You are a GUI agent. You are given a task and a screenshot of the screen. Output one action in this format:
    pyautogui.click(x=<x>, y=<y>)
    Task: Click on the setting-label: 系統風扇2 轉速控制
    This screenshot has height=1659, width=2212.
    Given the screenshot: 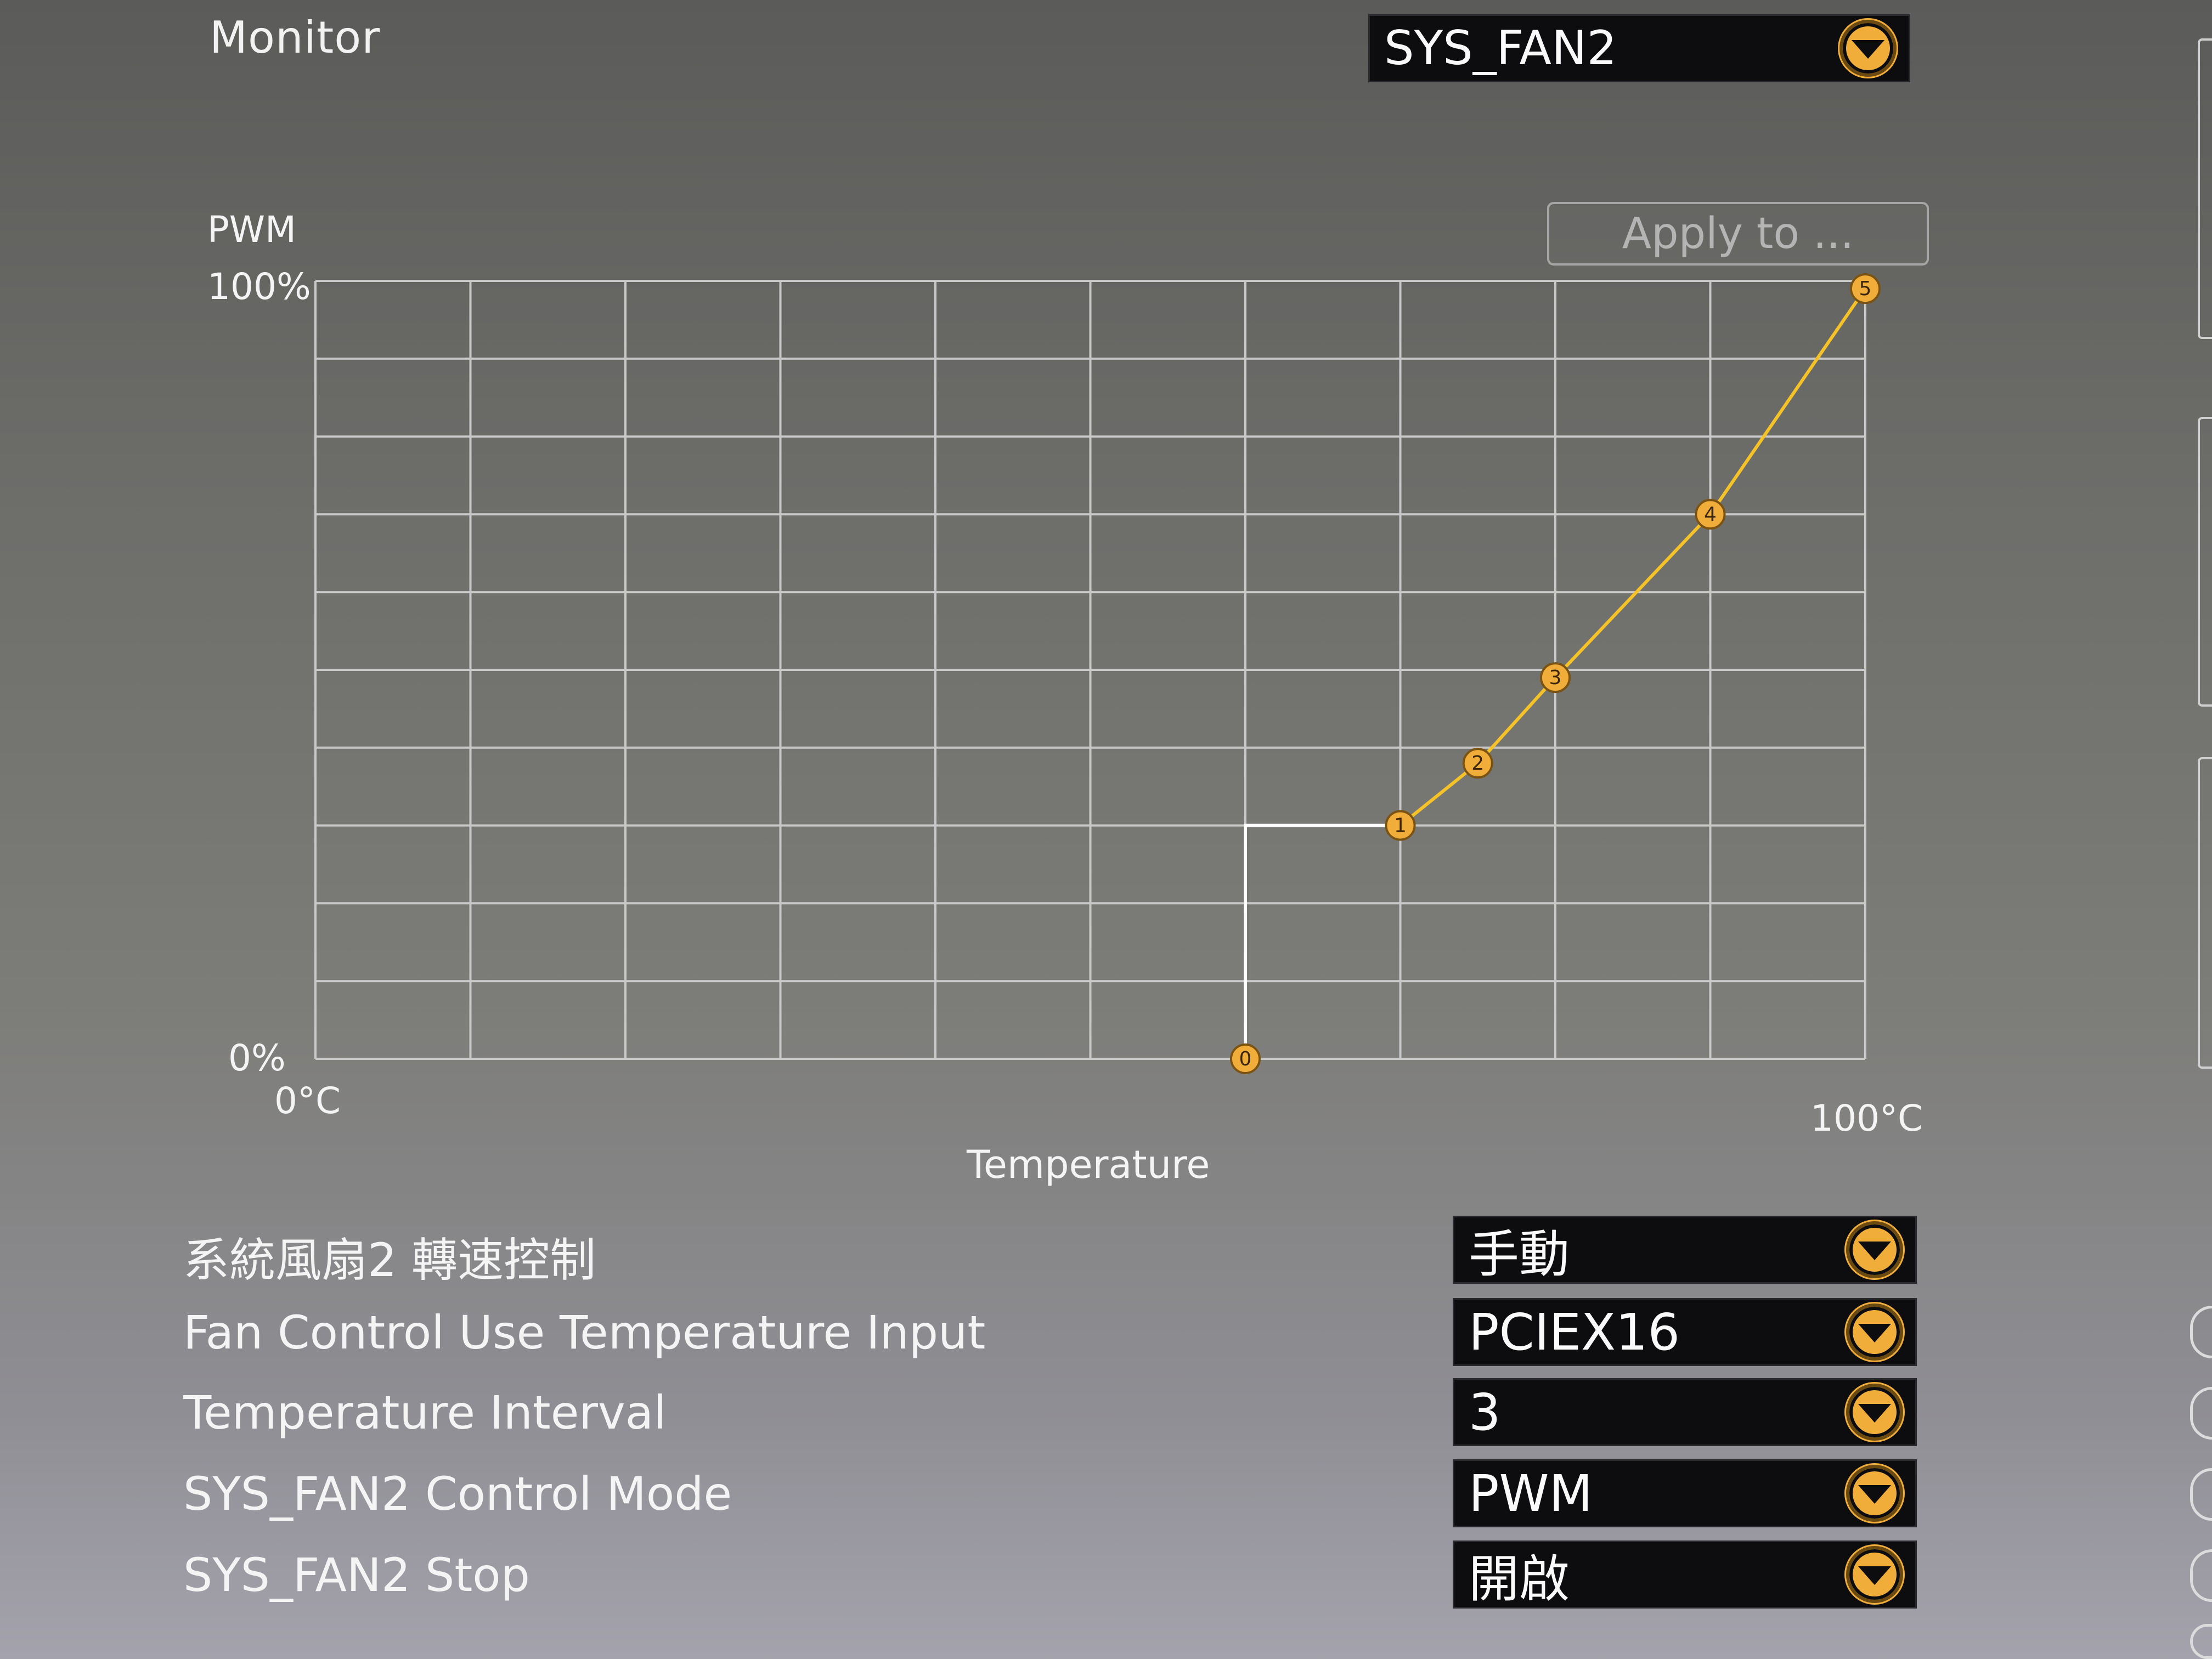 What is the action you would take?
    pyautogui.click(x=389, y=1260)
    